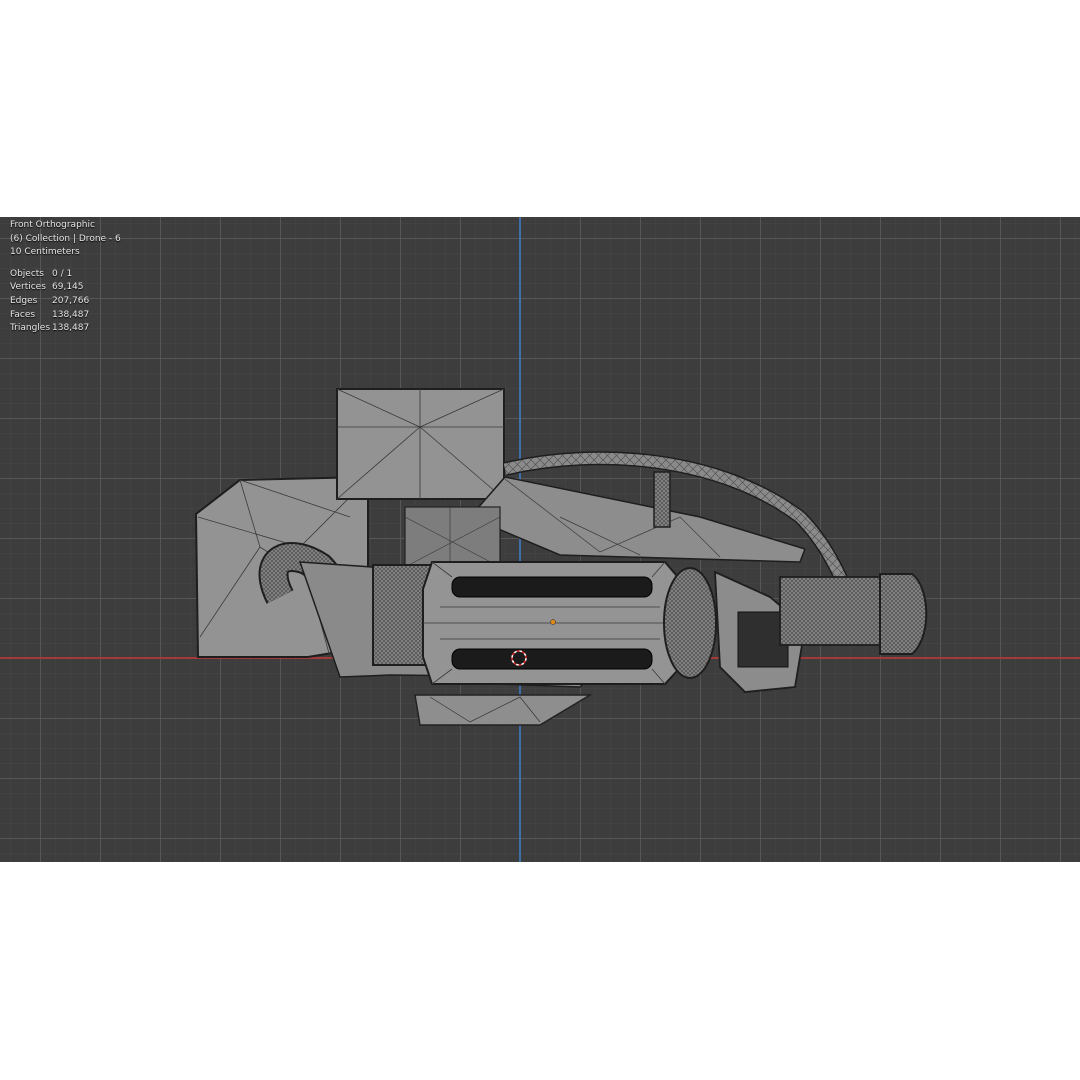 This screenshot has width=1080, height=1080. I want to click on view-name: Front Orthographic, so click(52, 225).